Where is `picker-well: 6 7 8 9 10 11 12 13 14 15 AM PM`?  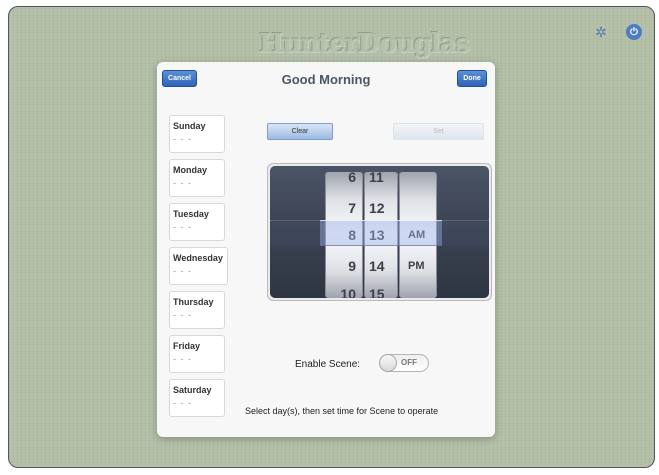
picker-well: 6 7 8 9 10 11 12 13 14 15 AM PM is located at coordinates (379, 232).